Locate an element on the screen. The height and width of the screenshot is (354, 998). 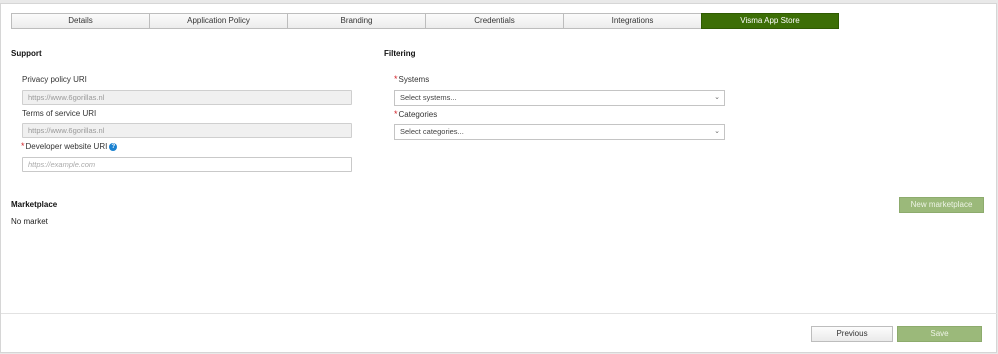
tab-visma-app-store: Visma App Store is located at coordinates (770, 21).